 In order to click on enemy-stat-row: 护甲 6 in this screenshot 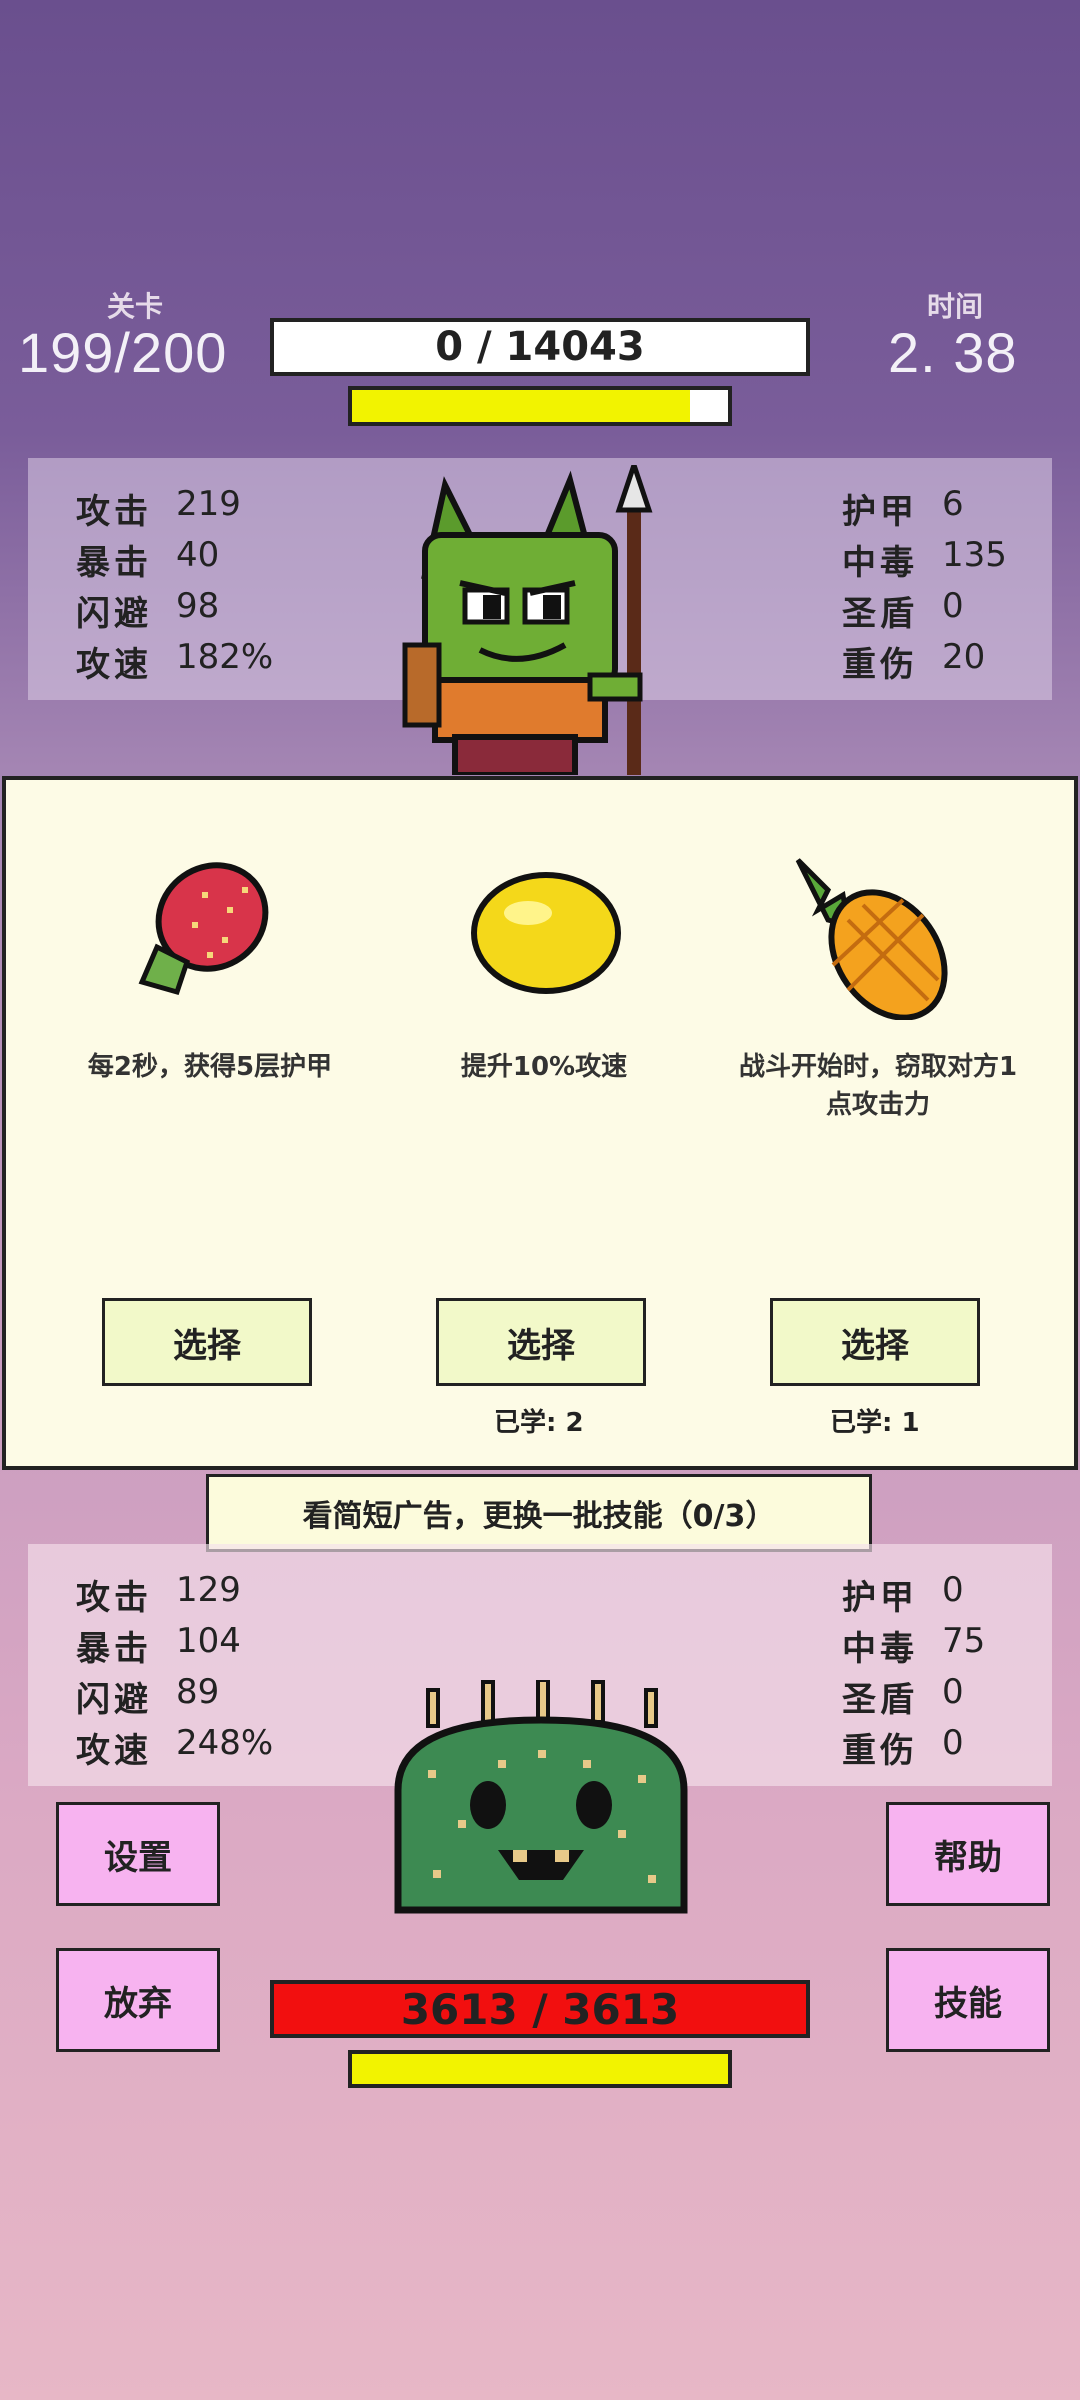, I will do `click(903, 508)`.